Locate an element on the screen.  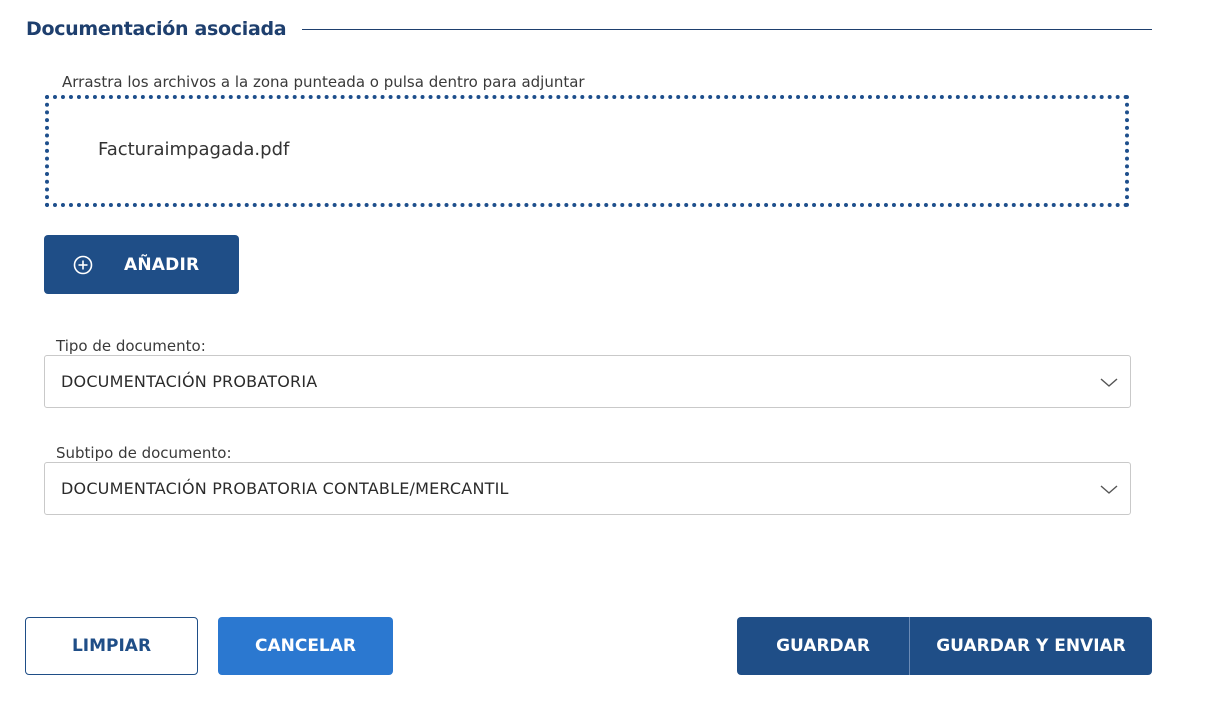
attached-file-name: Facturaimpagada.pdf is located at coordinates (194, 149).